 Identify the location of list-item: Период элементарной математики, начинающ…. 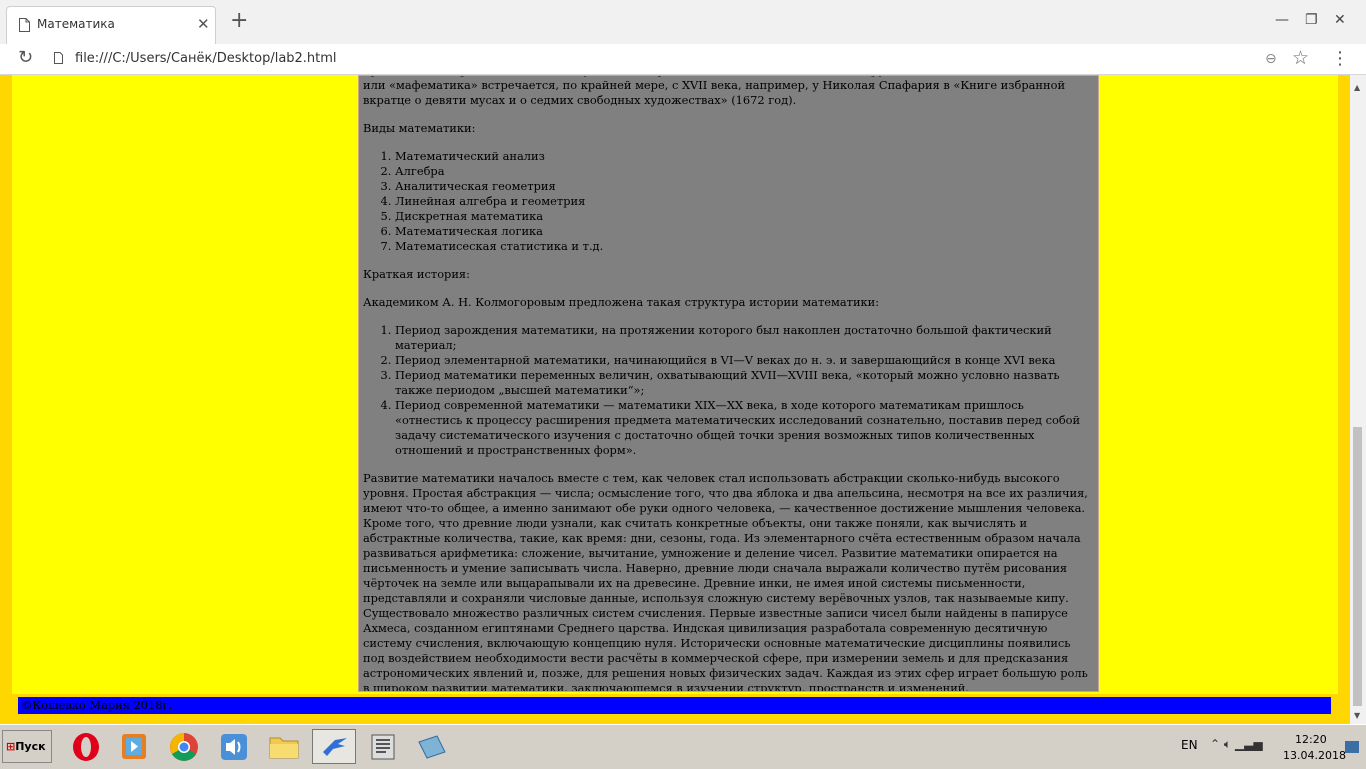
(744, 360).